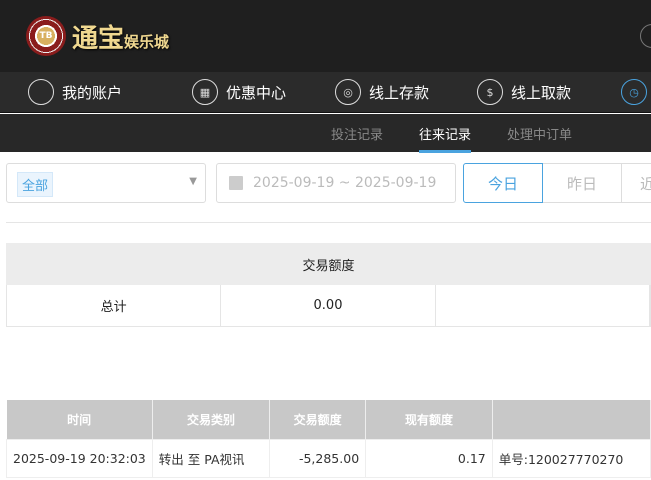 The width and height of the screenshot is (651, 480). What do you see at coordinates (328, 264) in the screenshot?
I see `summary-header: 交易额度` at bounding box center [328, 264].